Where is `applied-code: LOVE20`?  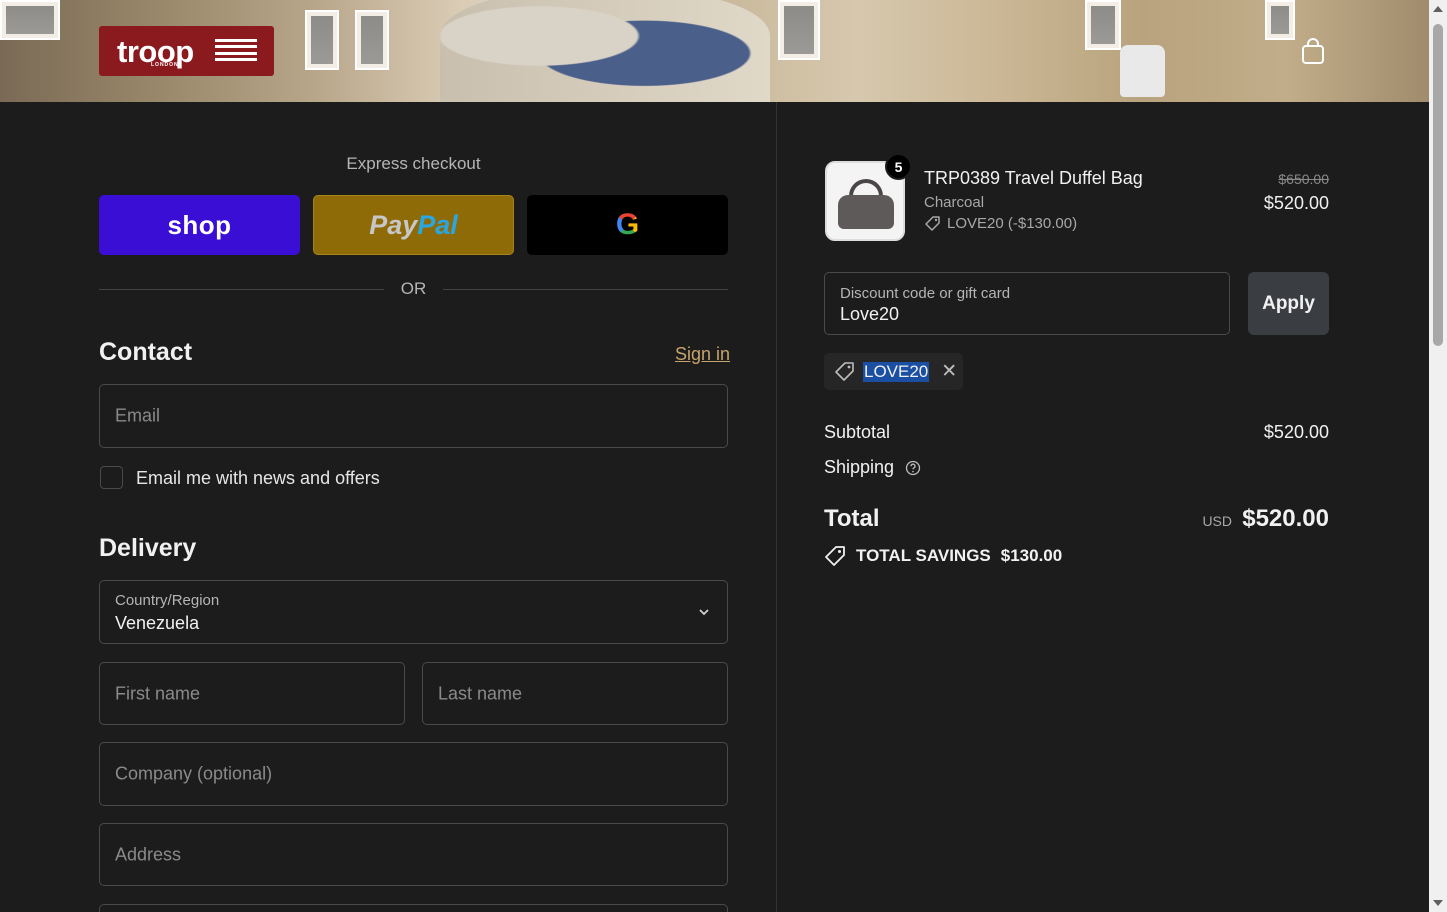
applied-code: LOVE20 is located at coordinates (896, 371).